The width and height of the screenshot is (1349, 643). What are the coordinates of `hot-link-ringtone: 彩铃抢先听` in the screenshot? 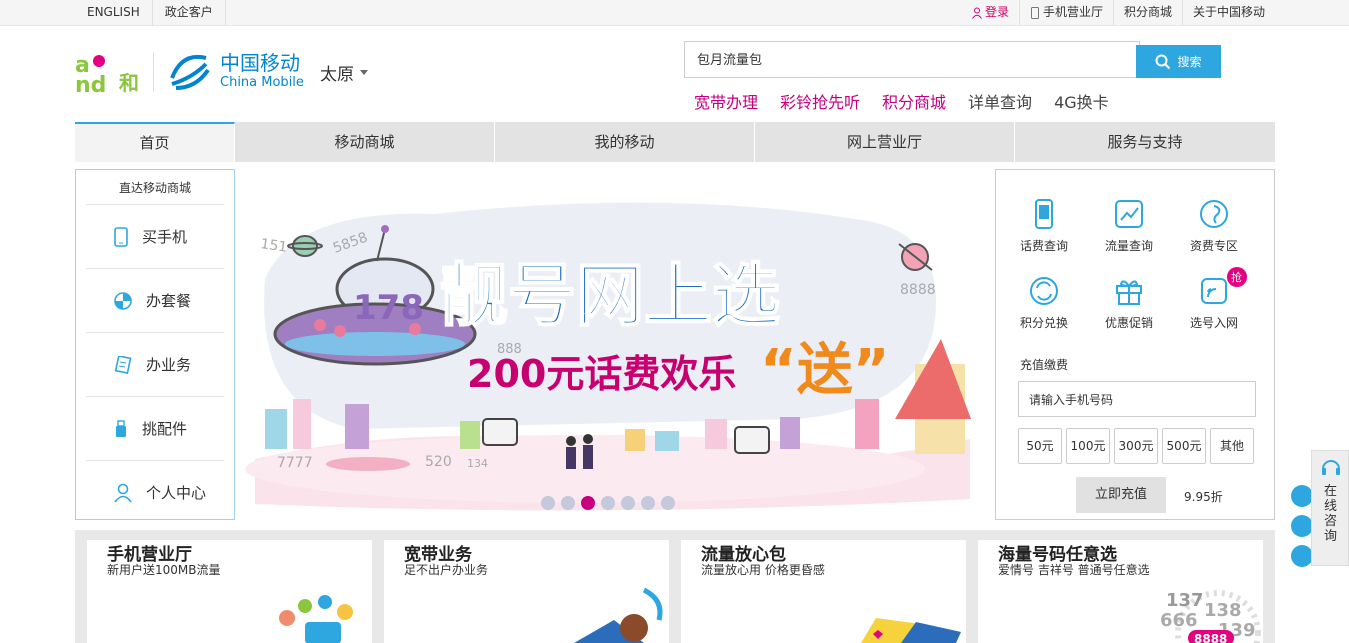 It's located at (820, 101).